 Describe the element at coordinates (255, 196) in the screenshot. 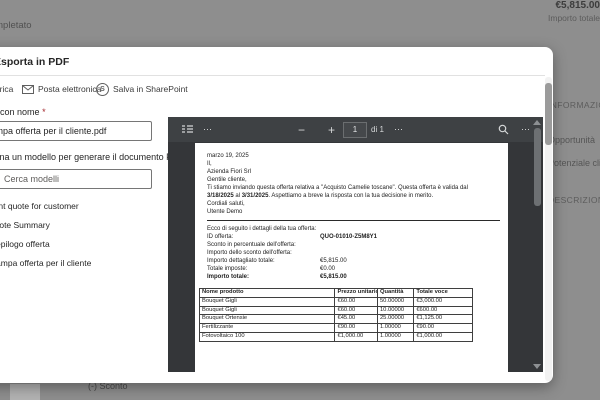

I see `doc-valid-to: 3/31/2025` at that location.